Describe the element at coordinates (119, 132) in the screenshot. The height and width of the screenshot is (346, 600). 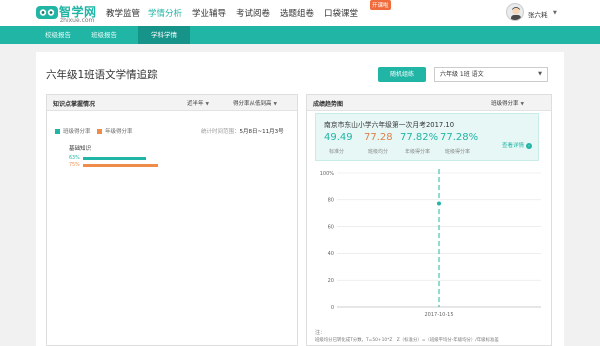
I see `legend-label: 年级得分率` at that location.